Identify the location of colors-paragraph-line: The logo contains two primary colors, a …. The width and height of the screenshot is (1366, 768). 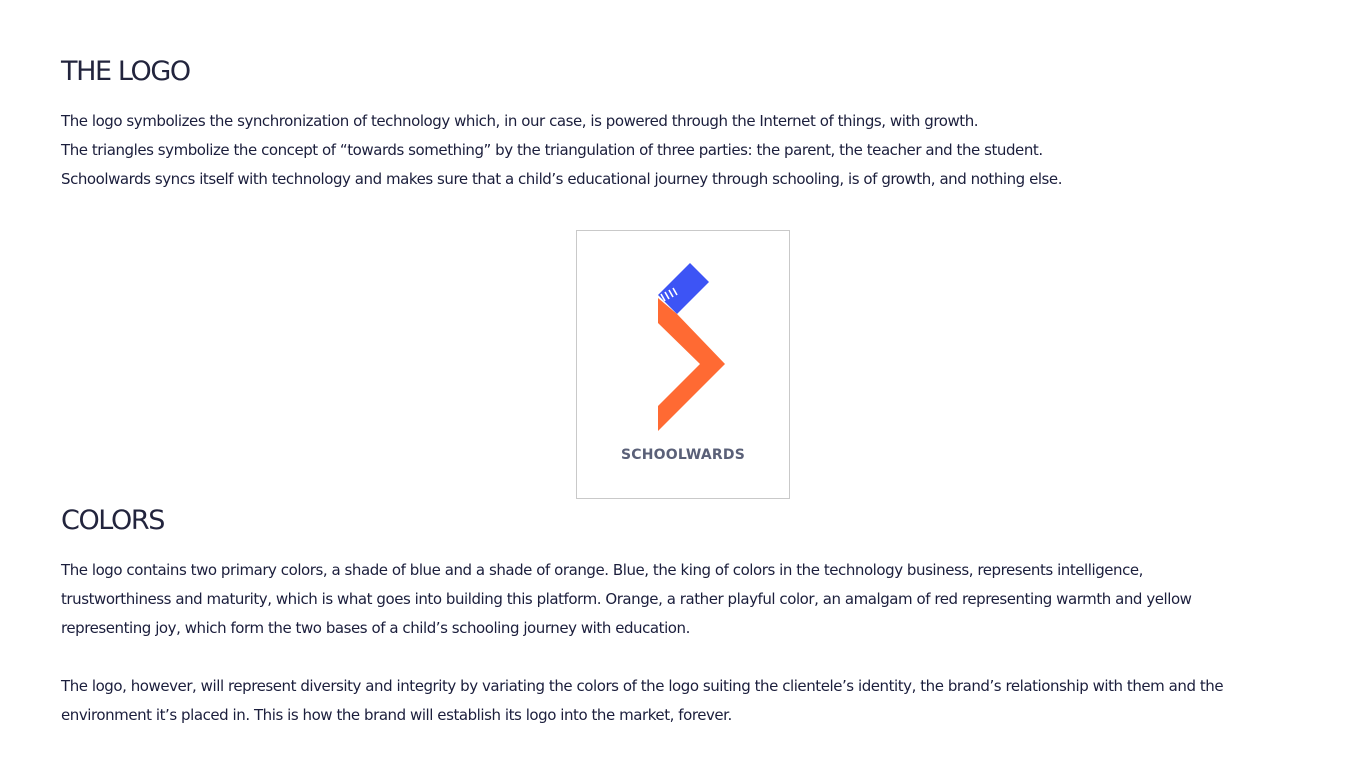
(602, 570).